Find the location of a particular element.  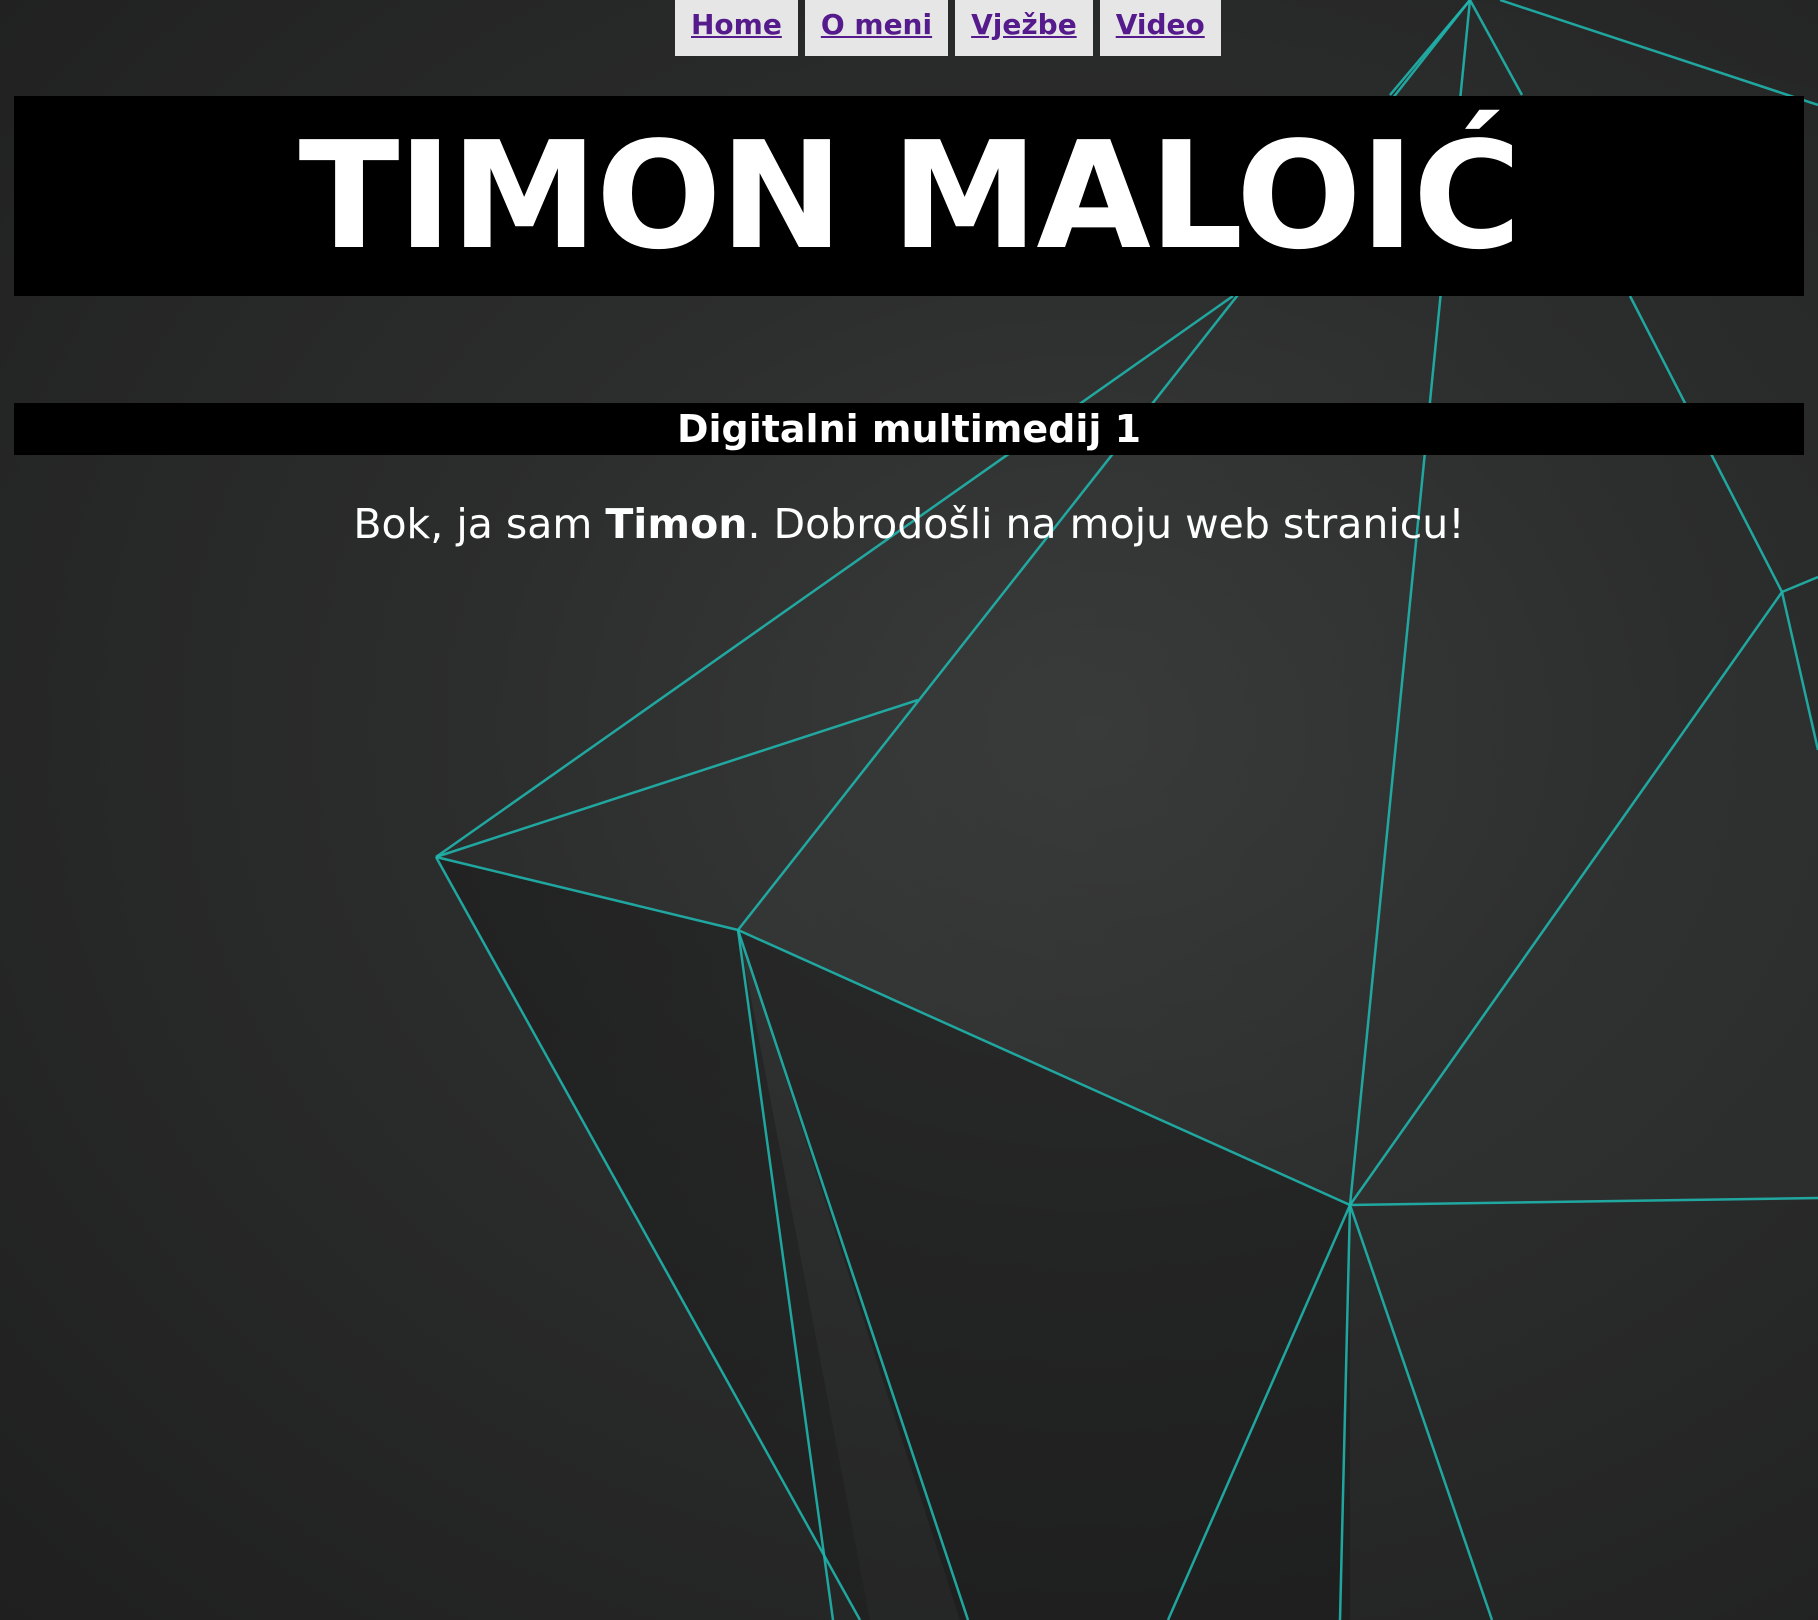

nav-link-home: Home is located at coordinates (736, 28).